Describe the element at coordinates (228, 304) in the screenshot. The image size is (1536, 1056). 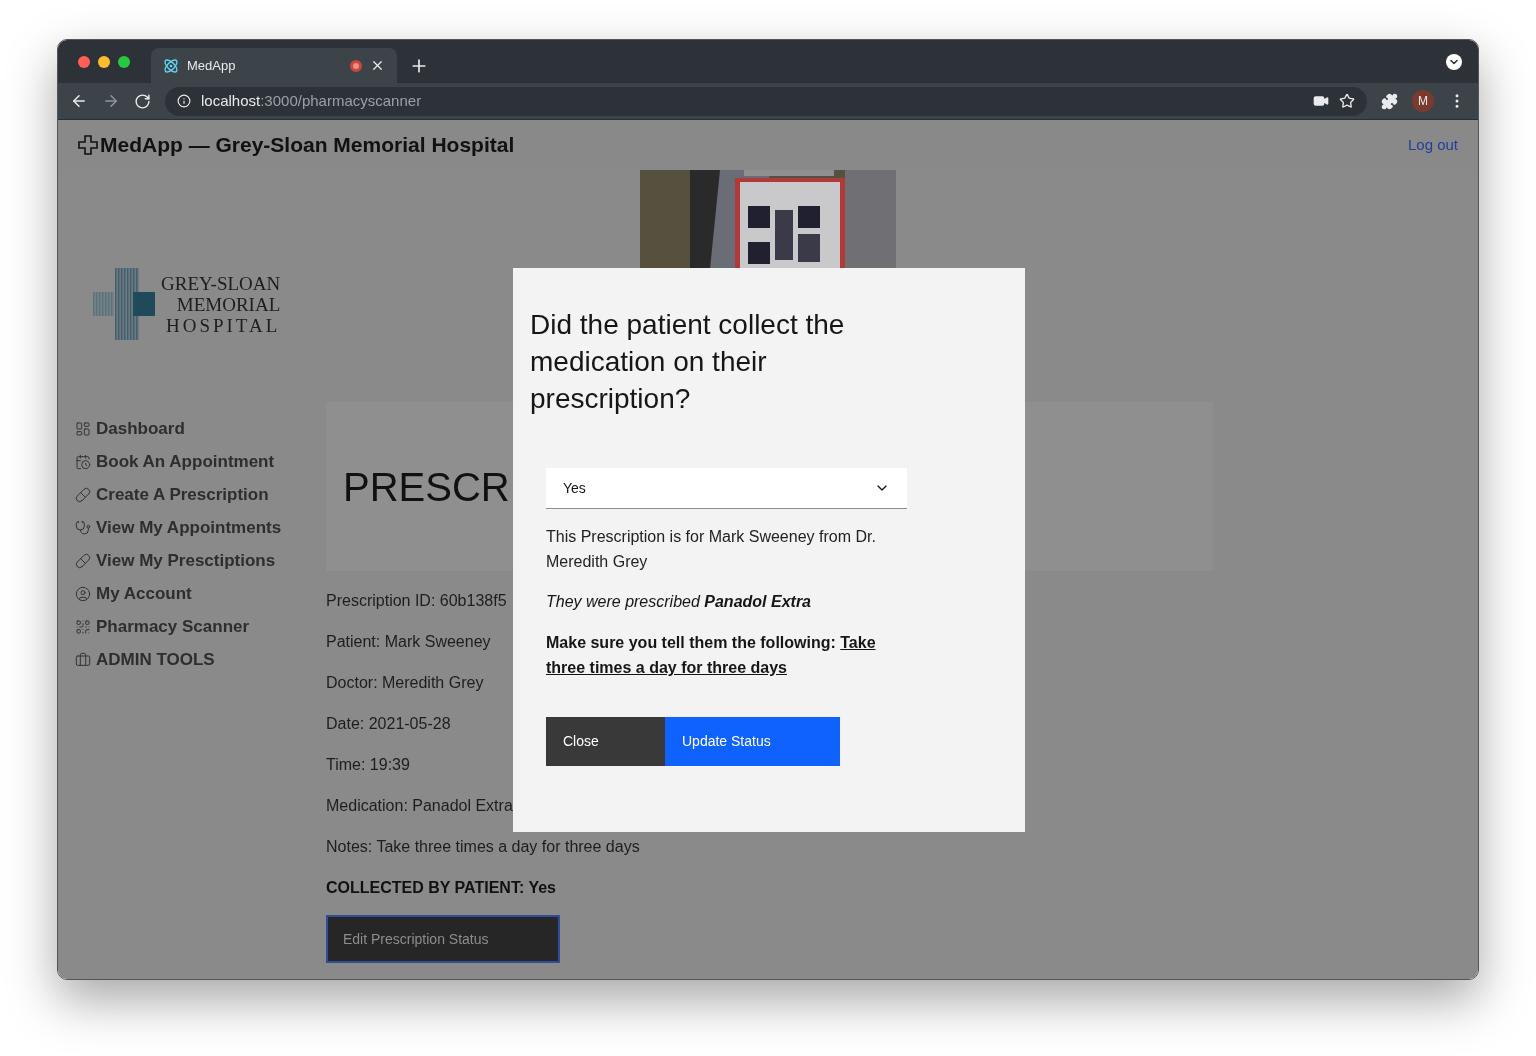
I see `logo-text: MEMORIAL` at that location.